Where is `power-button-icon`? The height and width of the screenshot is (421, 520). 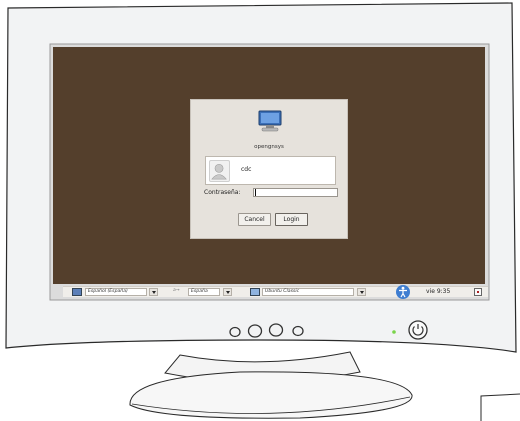 power-button-icon is located at coordinates (418, 330).